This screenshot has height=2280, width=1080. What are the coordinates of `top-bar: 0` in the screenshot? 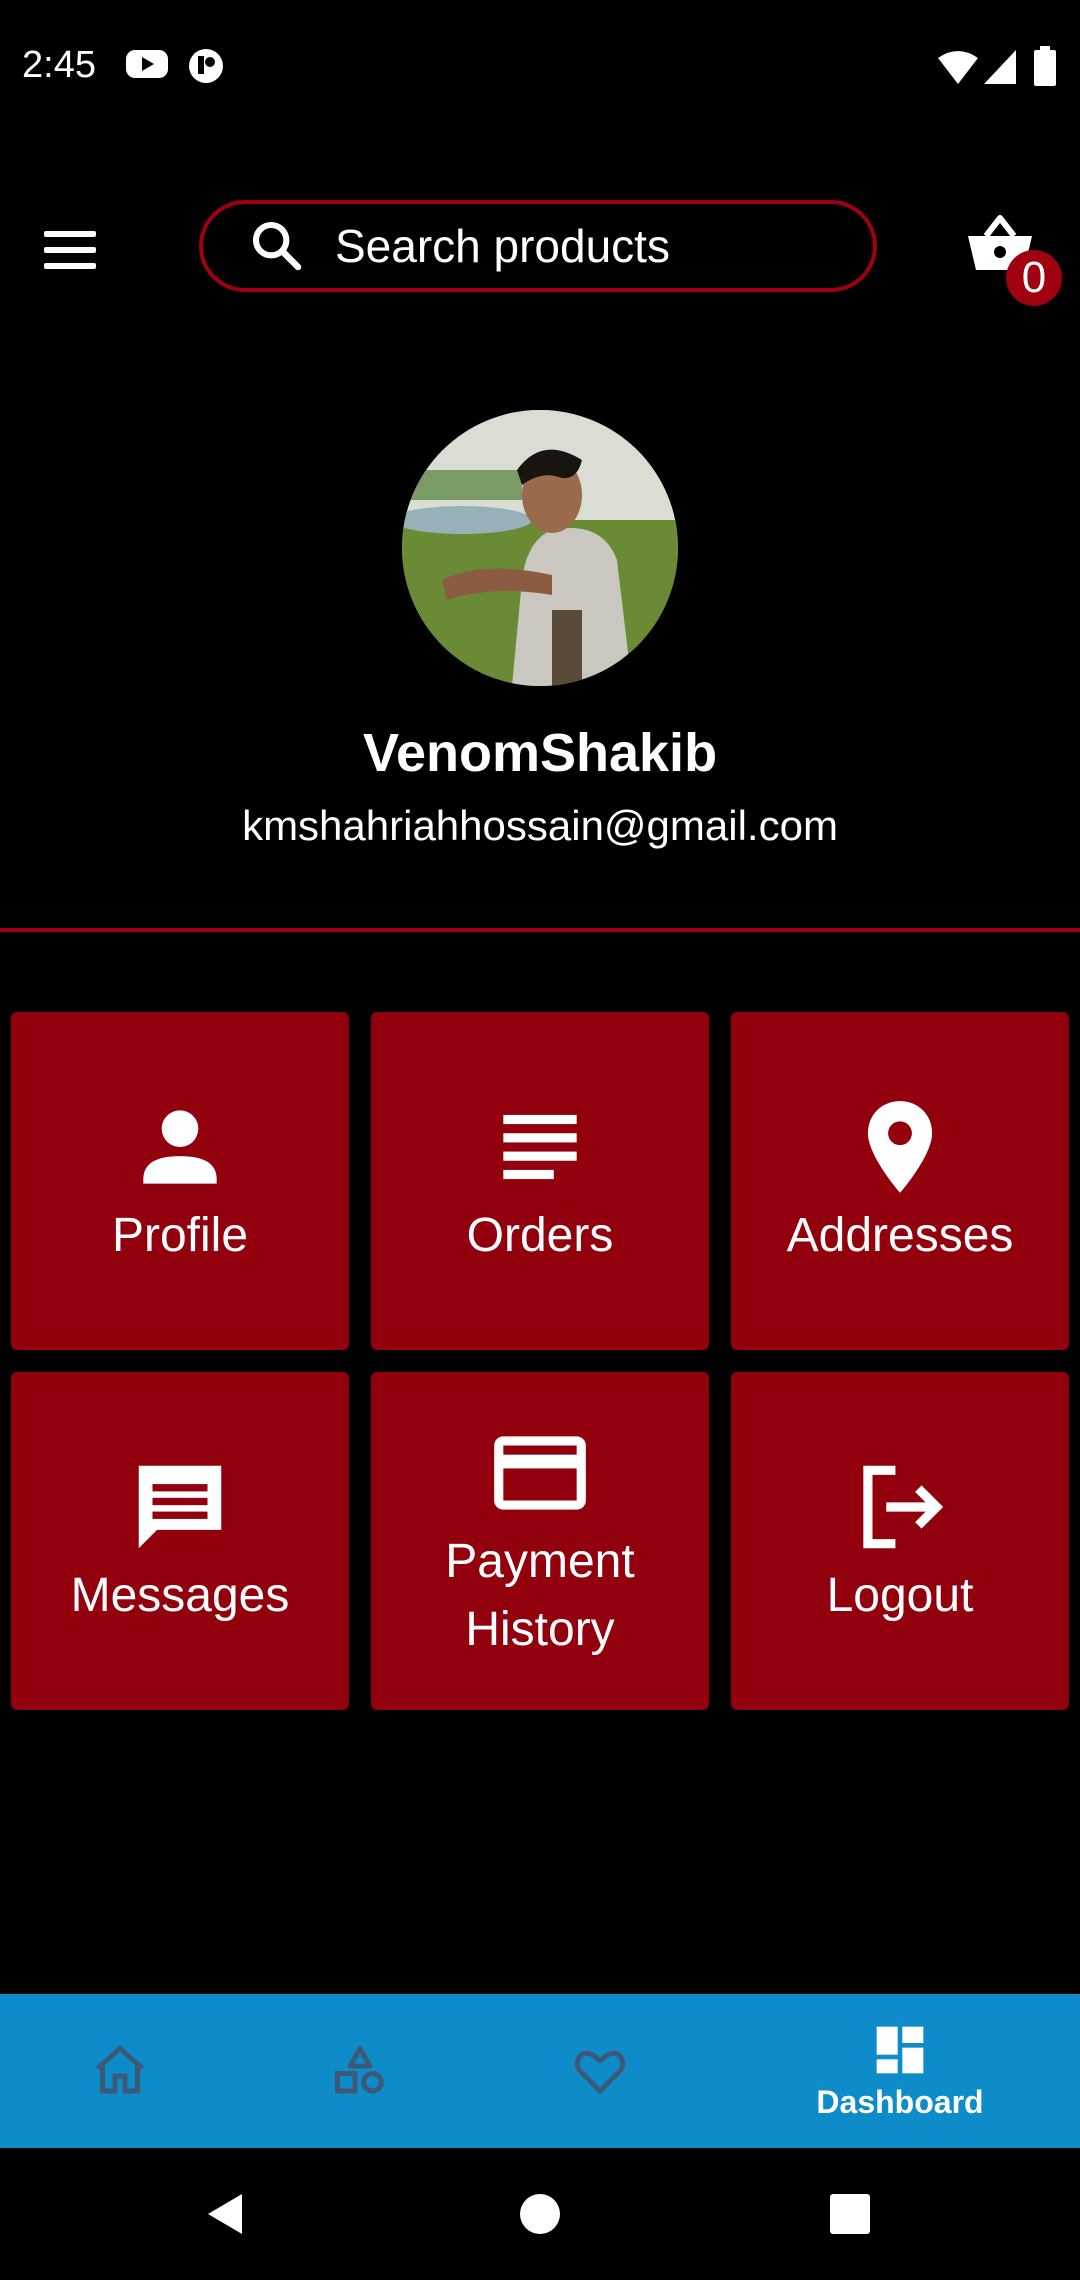 It's located at (540, 250).